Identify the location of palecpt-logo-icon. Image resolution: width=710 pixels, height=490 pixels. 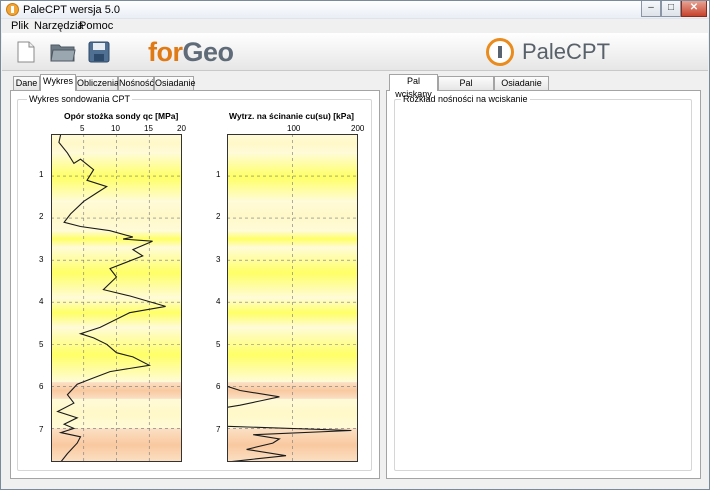
(500, 52).